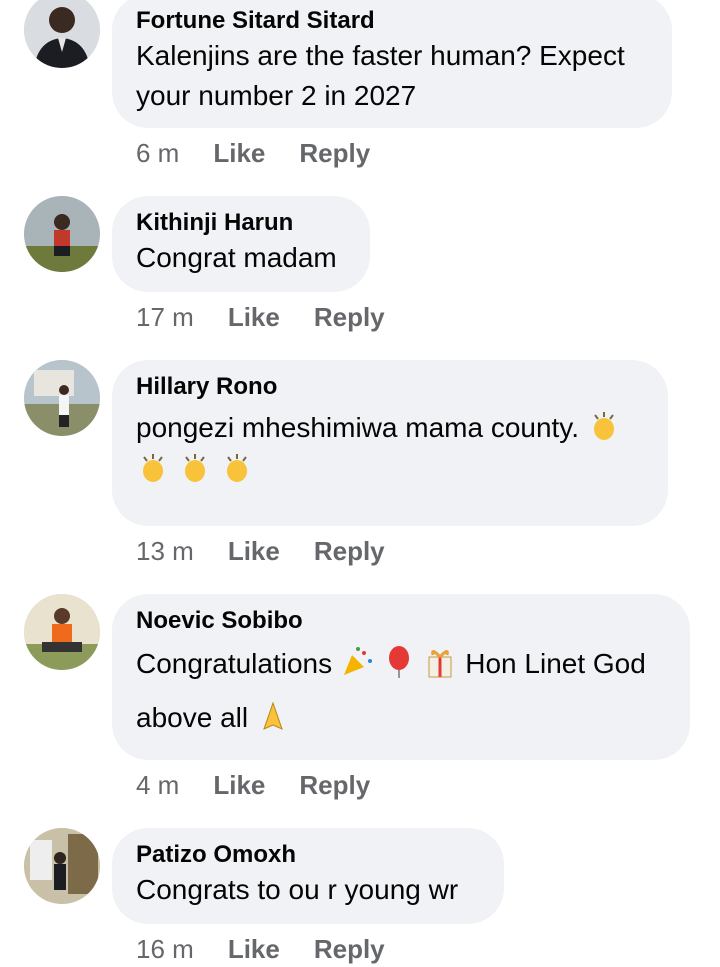  I want to click on comment-actions: 17 m Like Reply, so click(260, 317).